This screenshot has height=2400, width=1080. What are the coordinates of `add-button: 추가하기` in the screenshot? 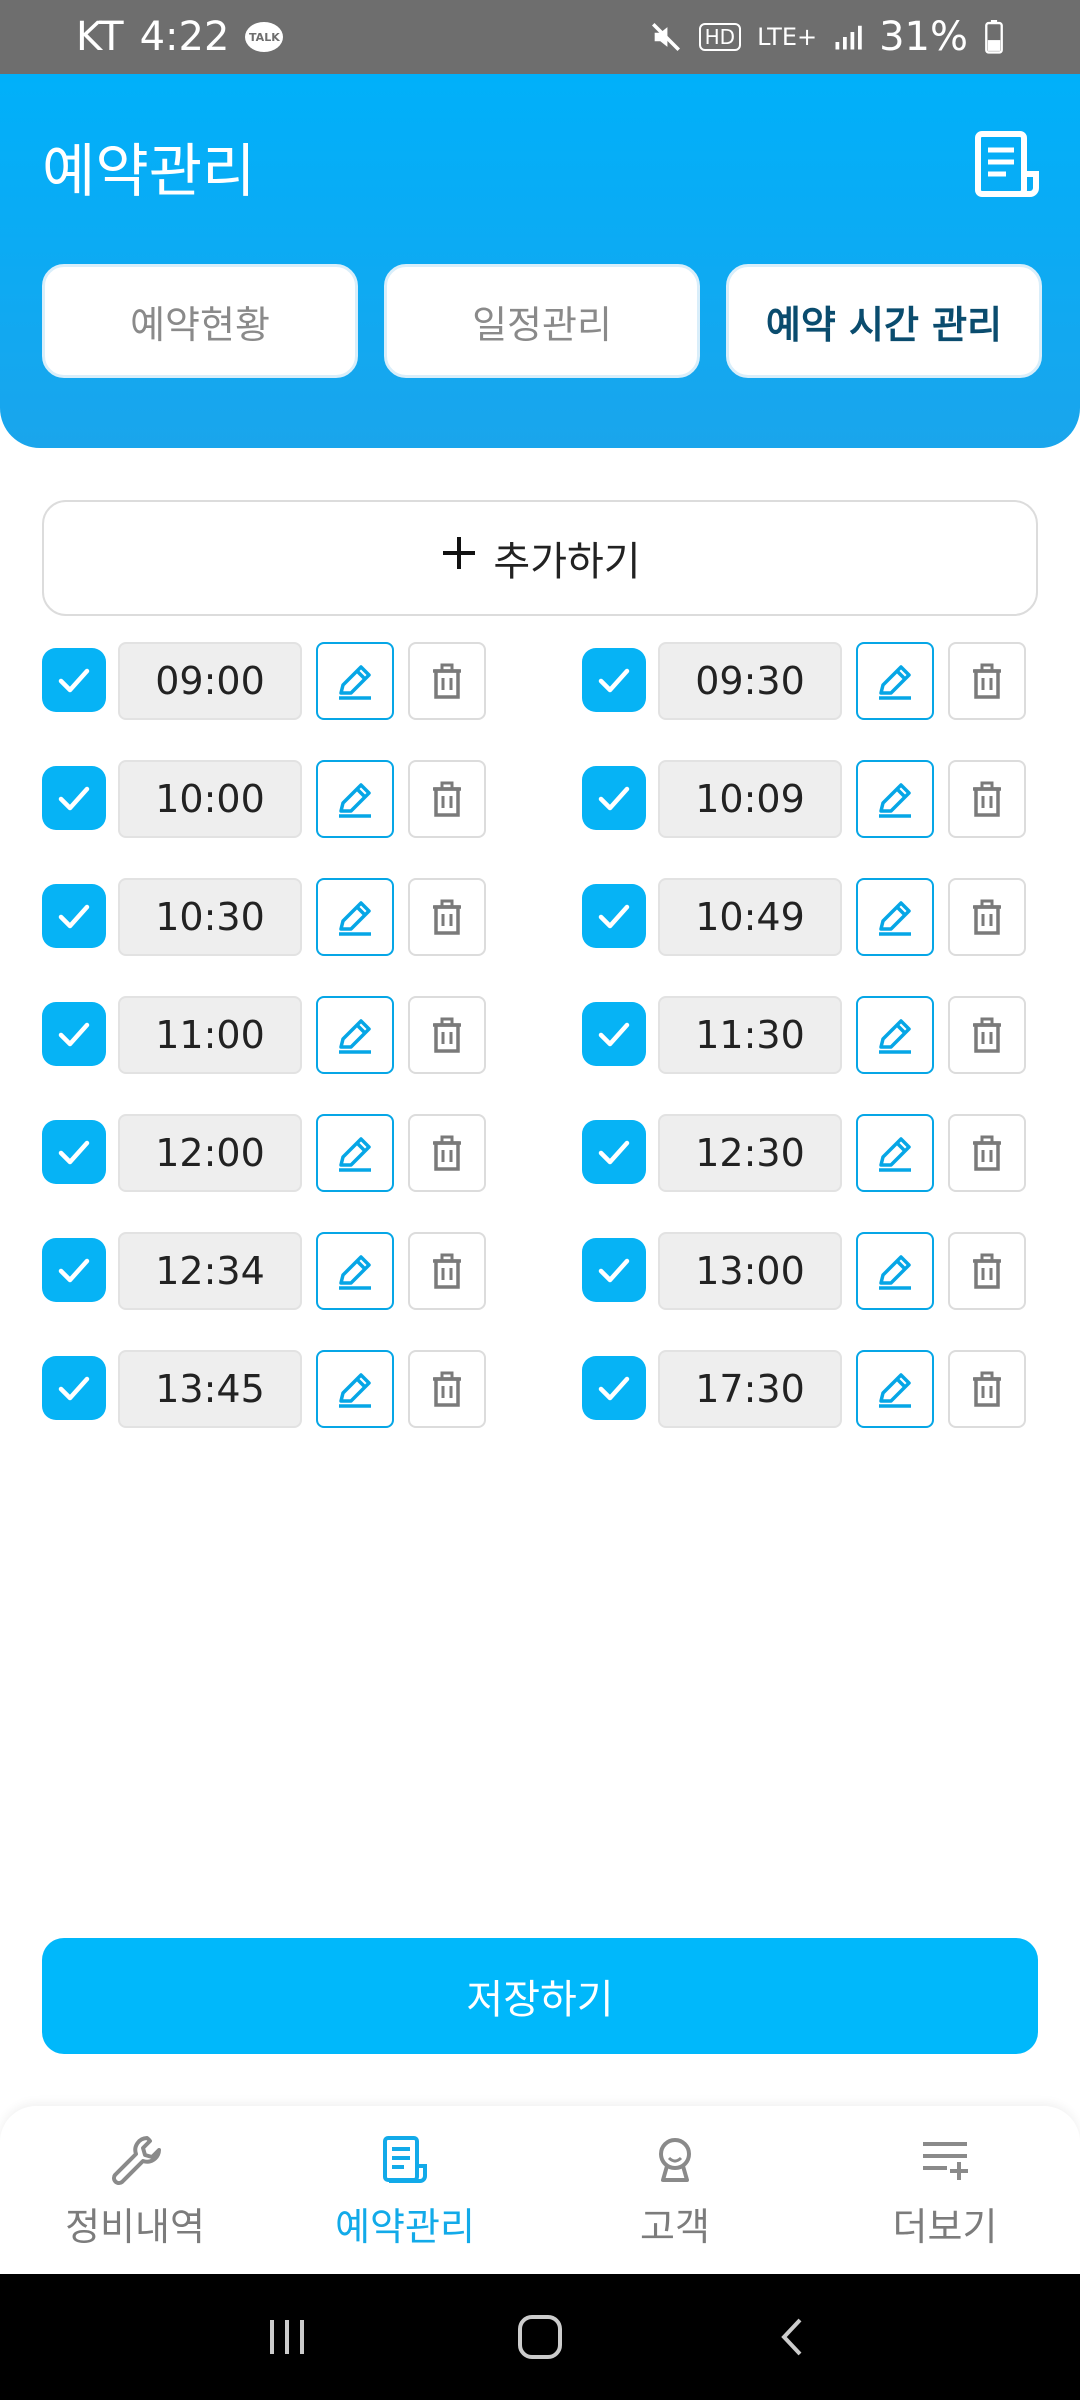 It's located at (540, 558).